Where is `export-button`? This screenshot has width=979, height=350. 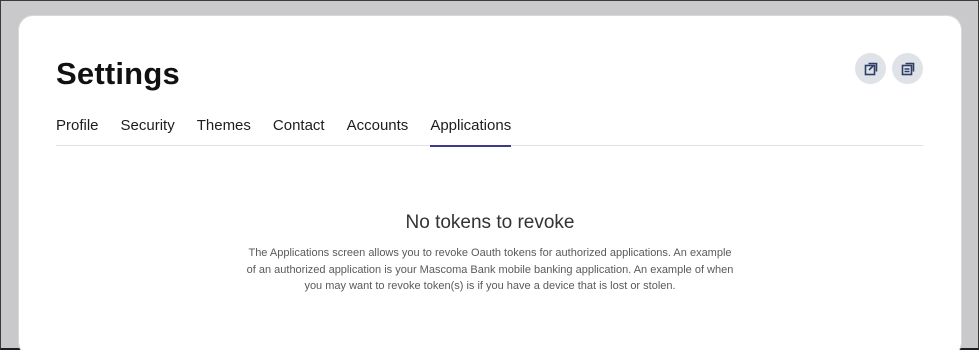 export-button is located at coordinates (870, 68).